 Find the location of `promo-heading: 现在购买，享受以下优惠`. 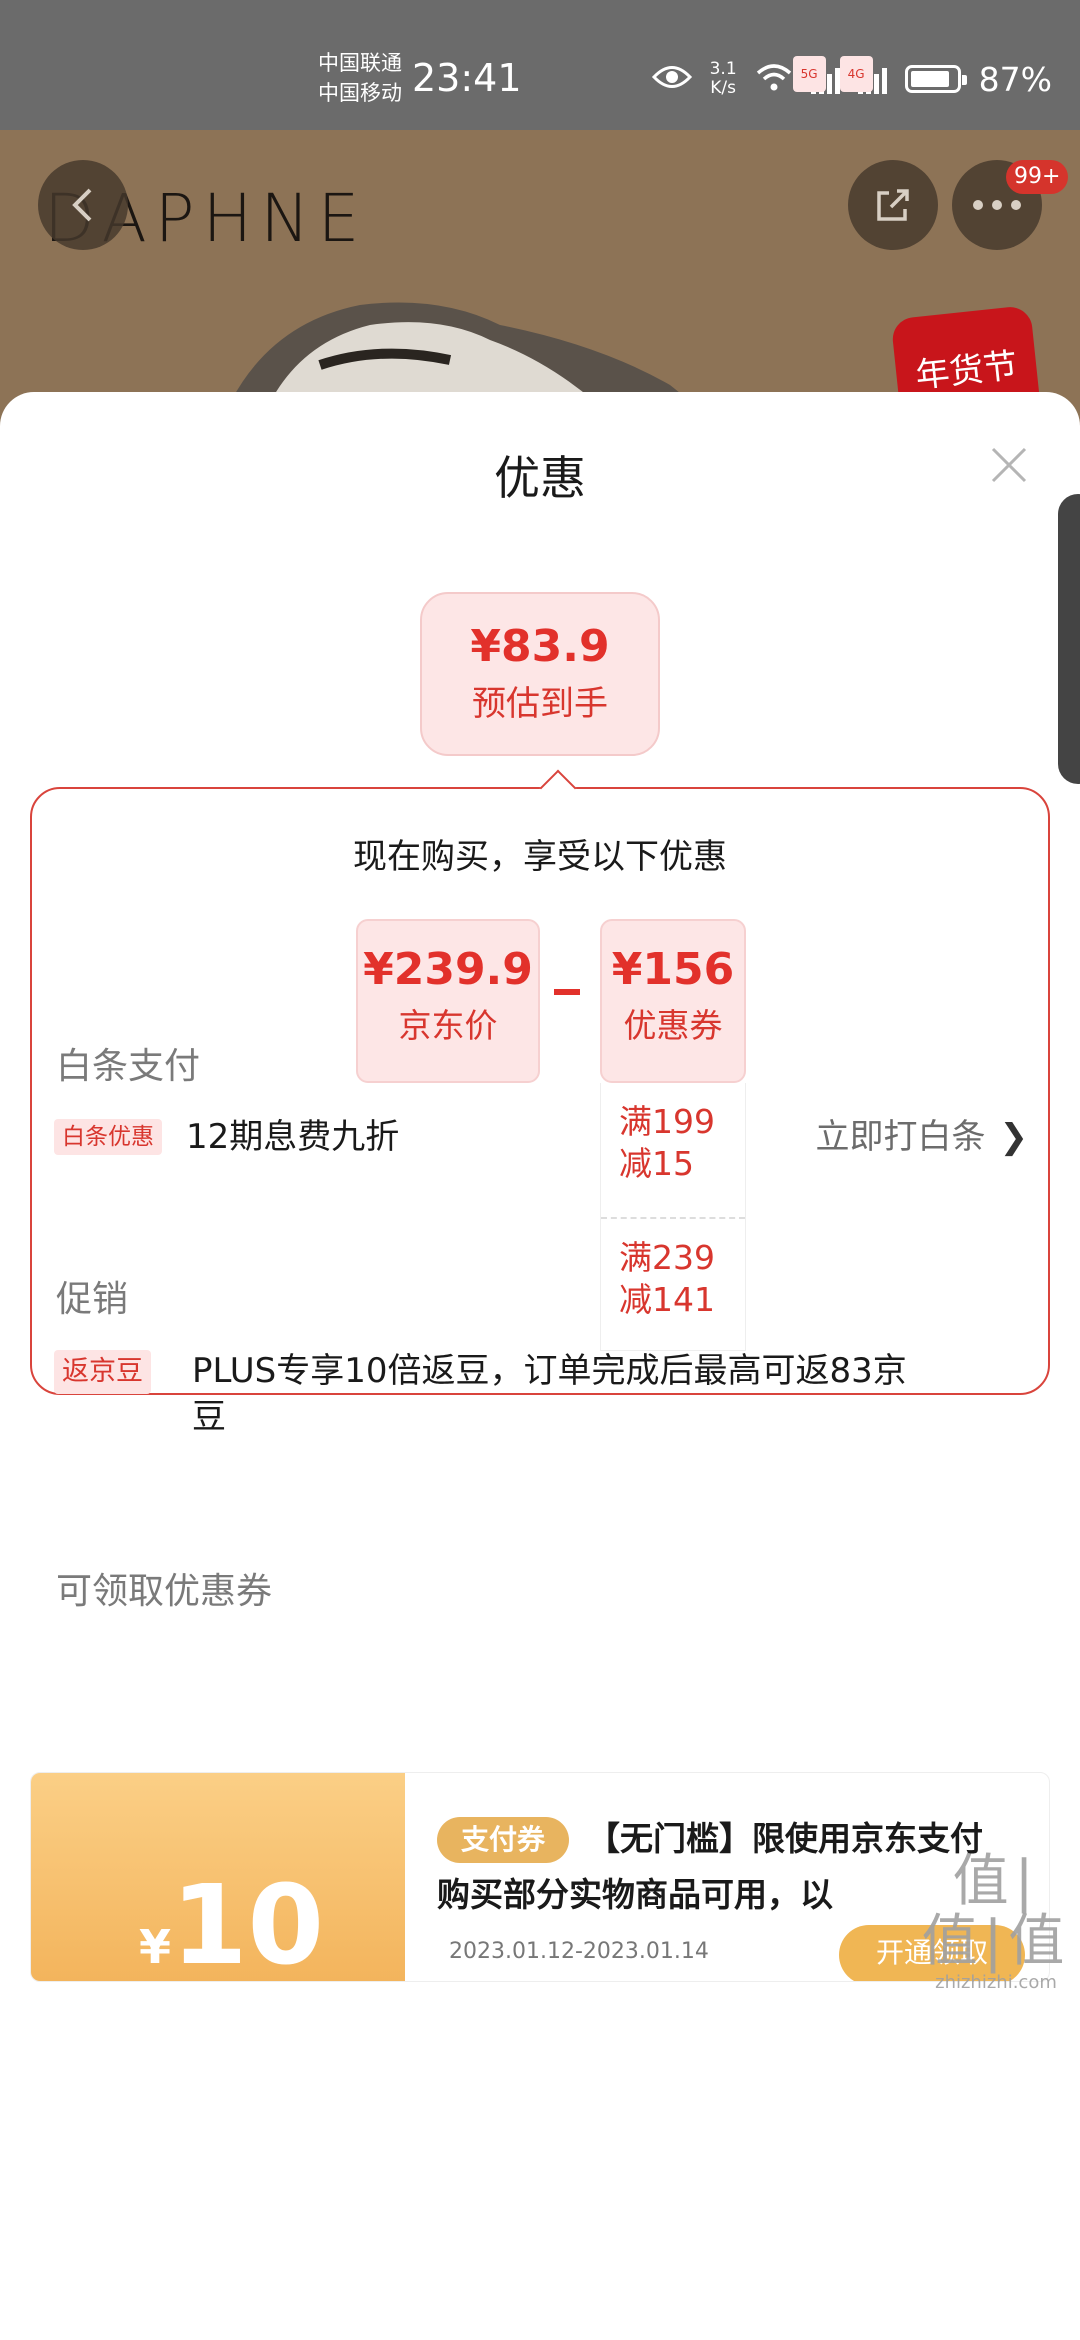

promo-heading: 现在购买，享受以下优惠 is located at coordinates (540, 857).